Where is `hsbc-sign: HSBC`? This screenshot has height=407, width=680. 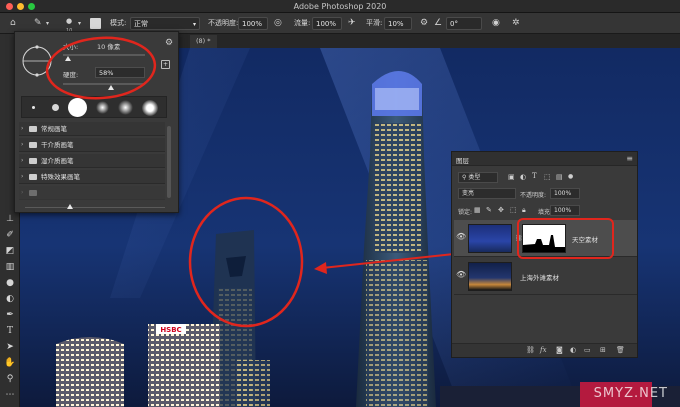
hsbc-sign: HSBC is located at coordinates (170, 330).